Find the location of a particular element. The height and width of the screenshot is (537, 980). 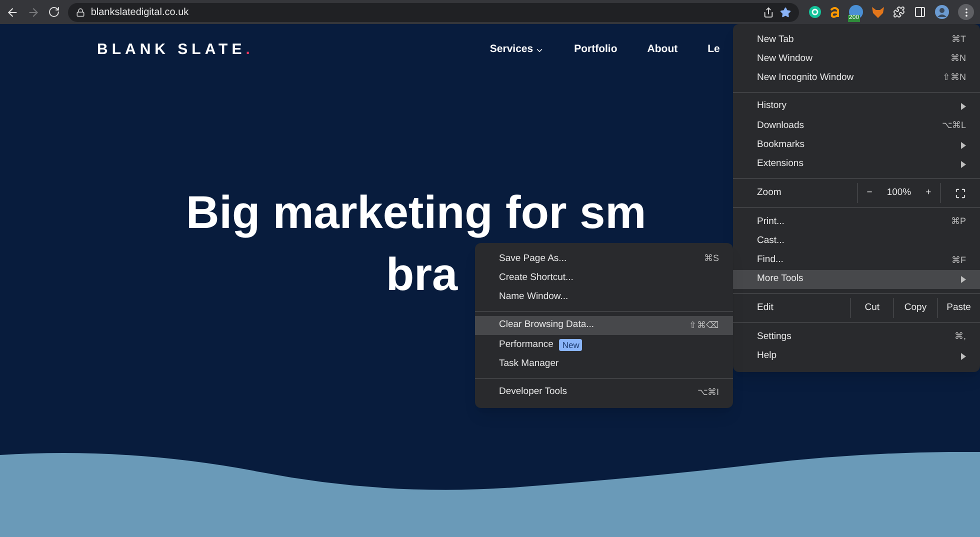

menu-button is located at coordinates (966, 12).